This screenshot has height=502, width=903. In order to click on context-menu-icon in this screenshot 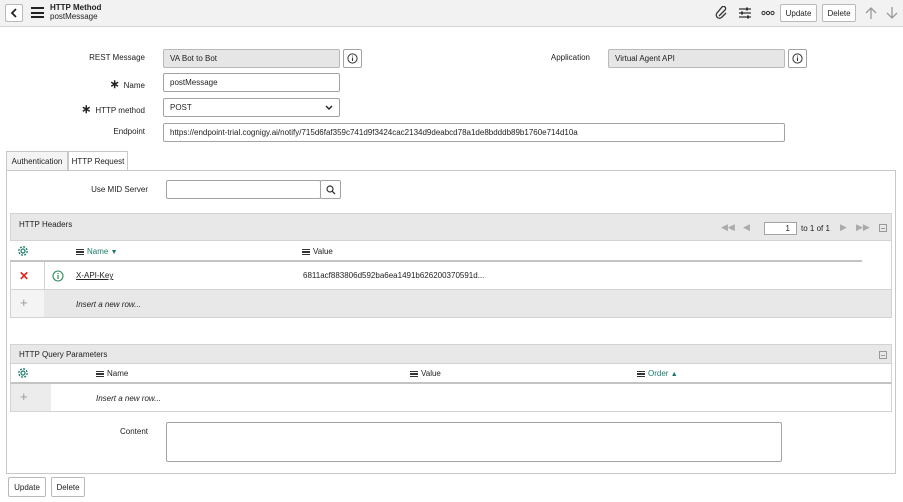, I will do `click(37, 12)`.